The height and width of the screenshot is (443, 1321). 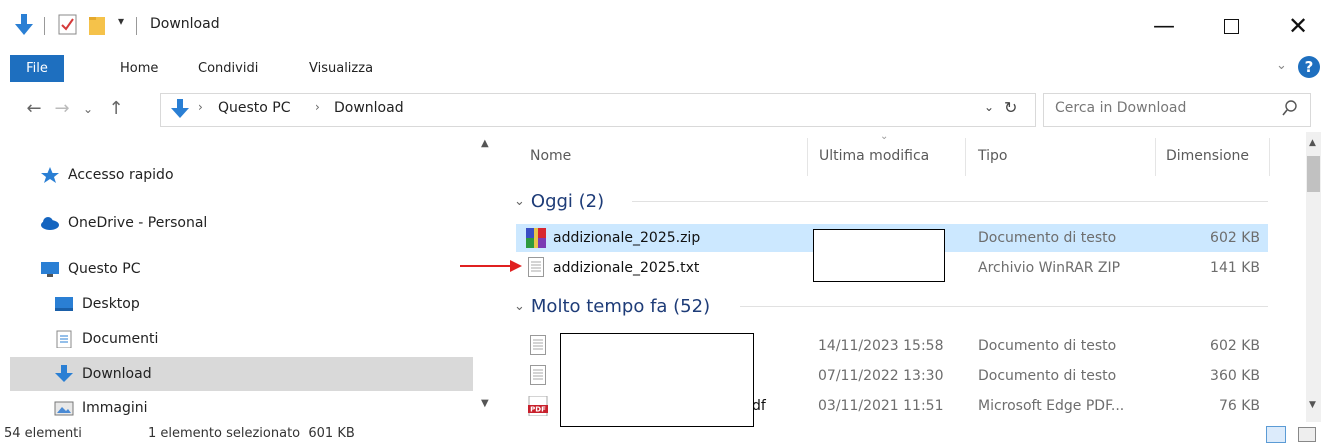 I want to click on nav-item-label: Accesso rapido, so click(x=121, y=175).